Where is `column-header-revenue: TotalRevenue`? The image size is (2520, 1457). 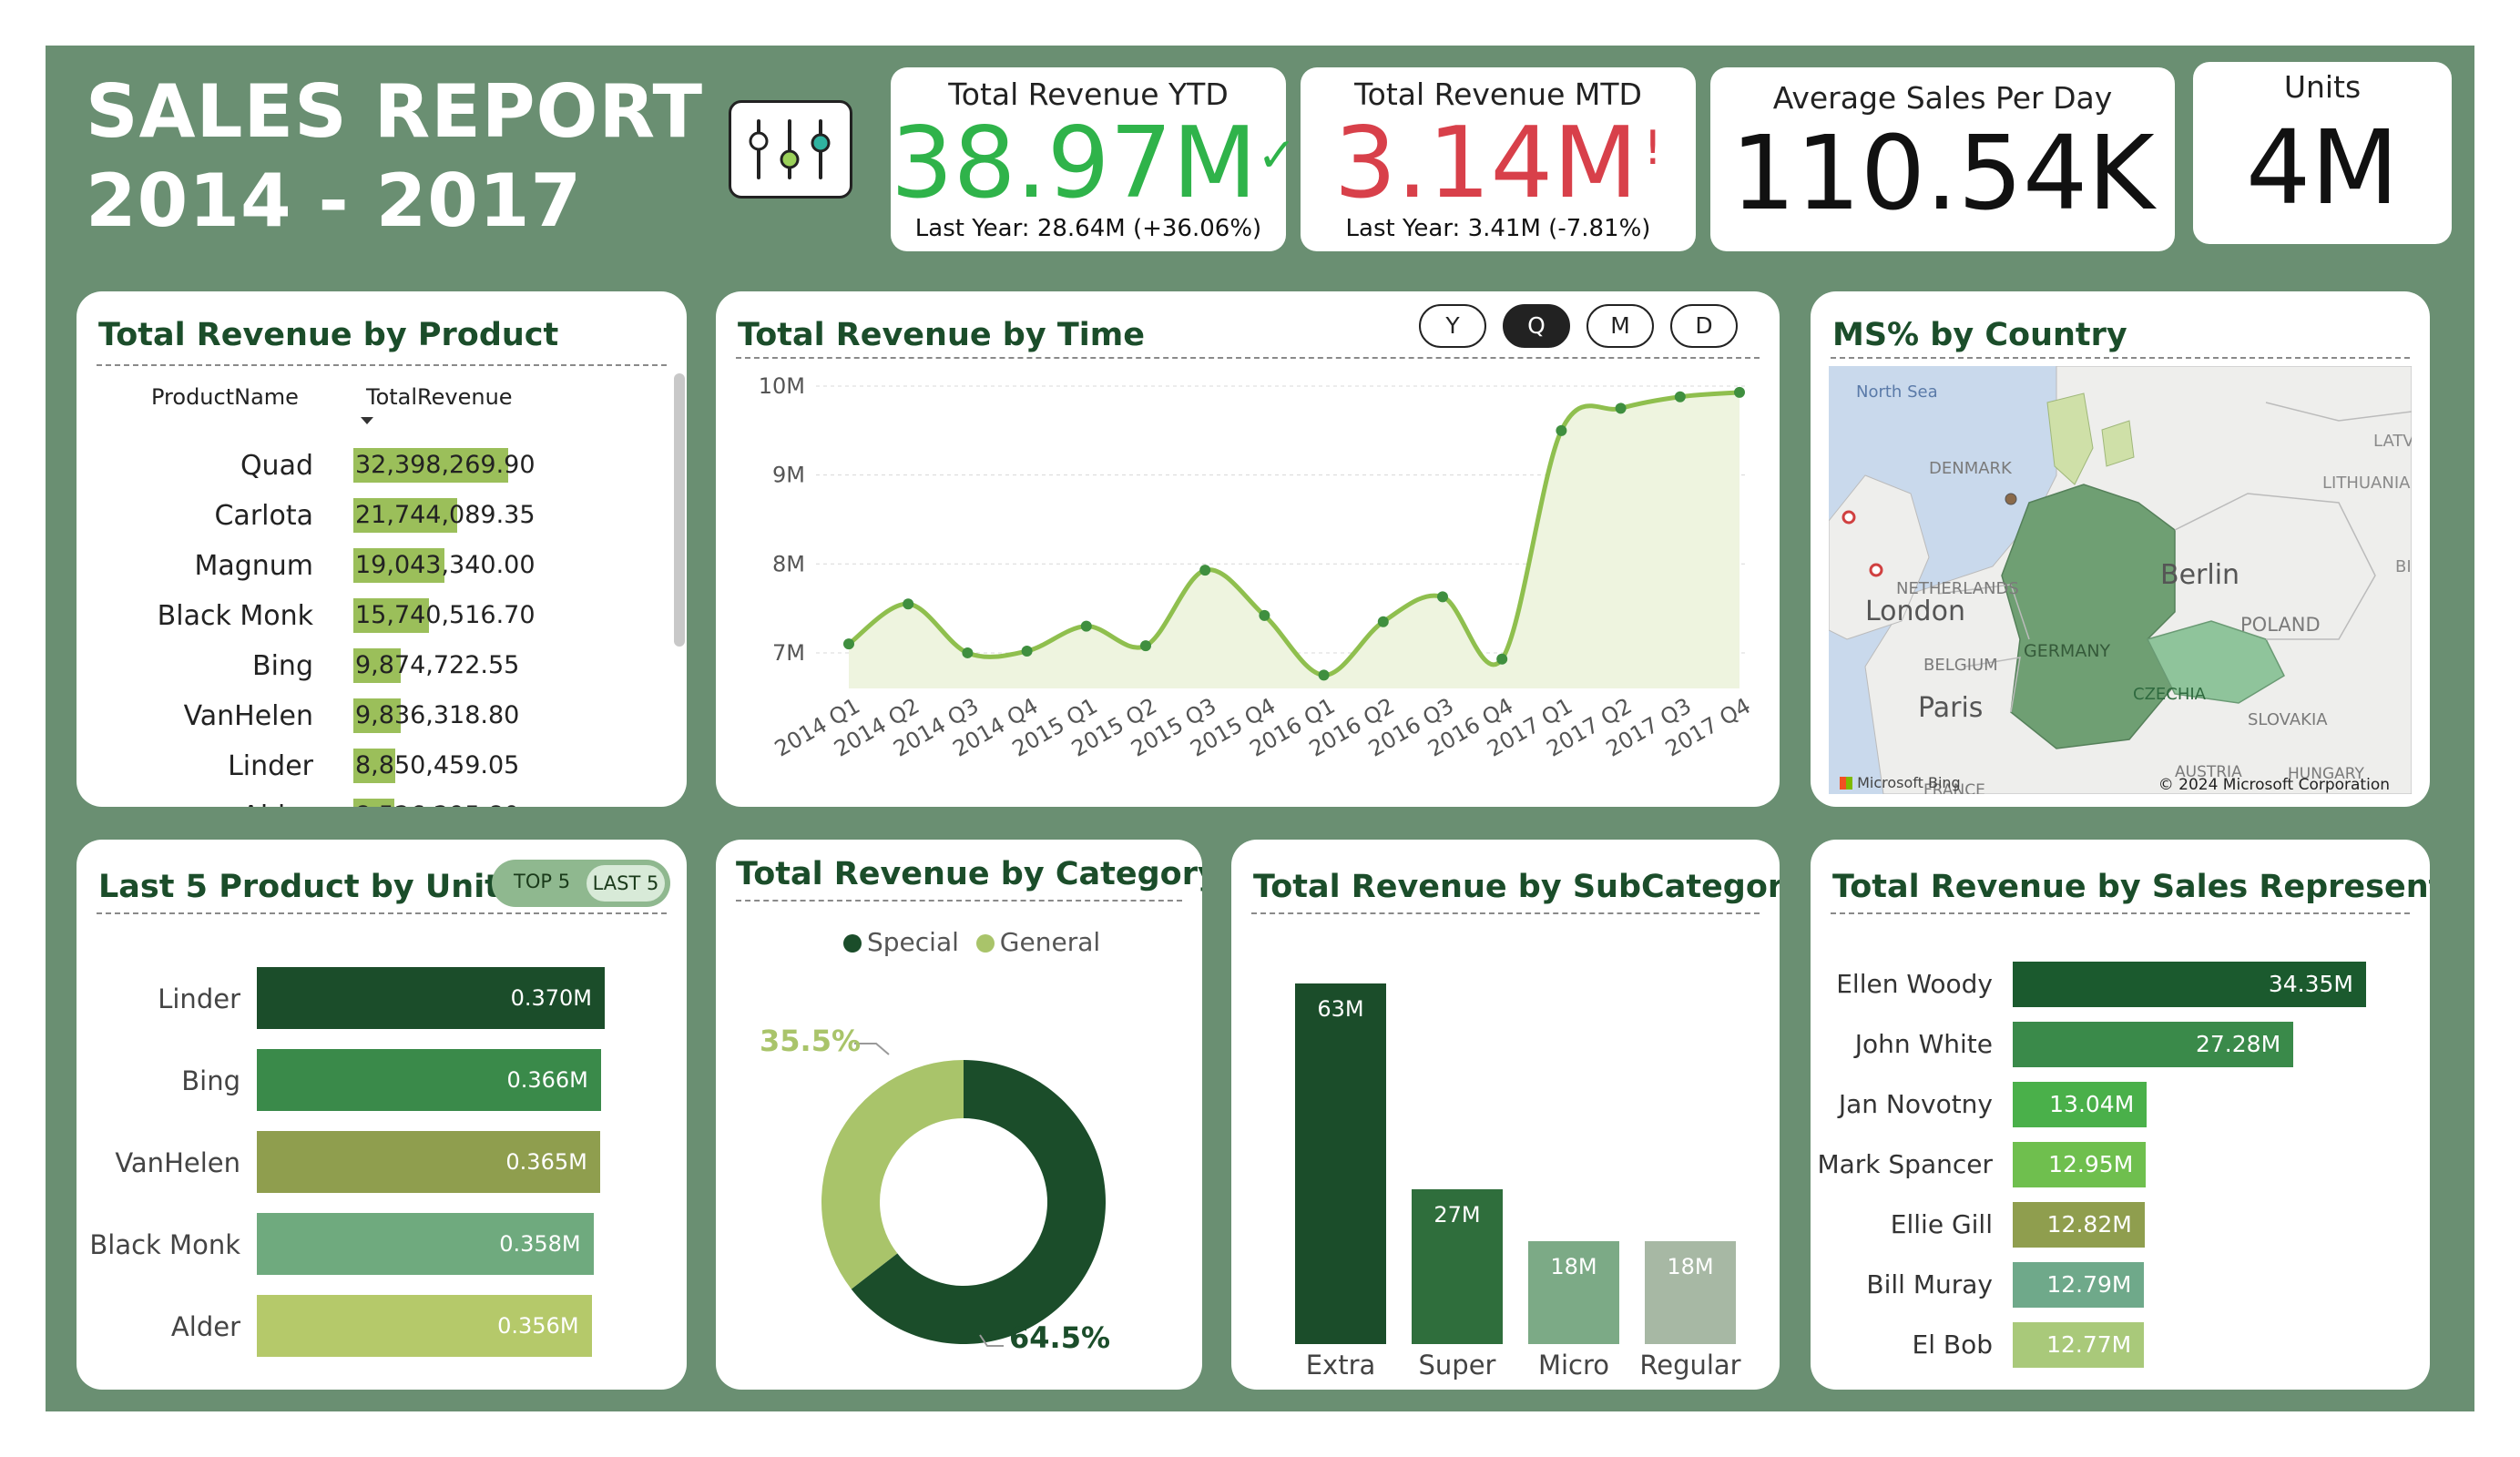
column-header-revenue: TotalRevenue is located at coordinates (440, 397).